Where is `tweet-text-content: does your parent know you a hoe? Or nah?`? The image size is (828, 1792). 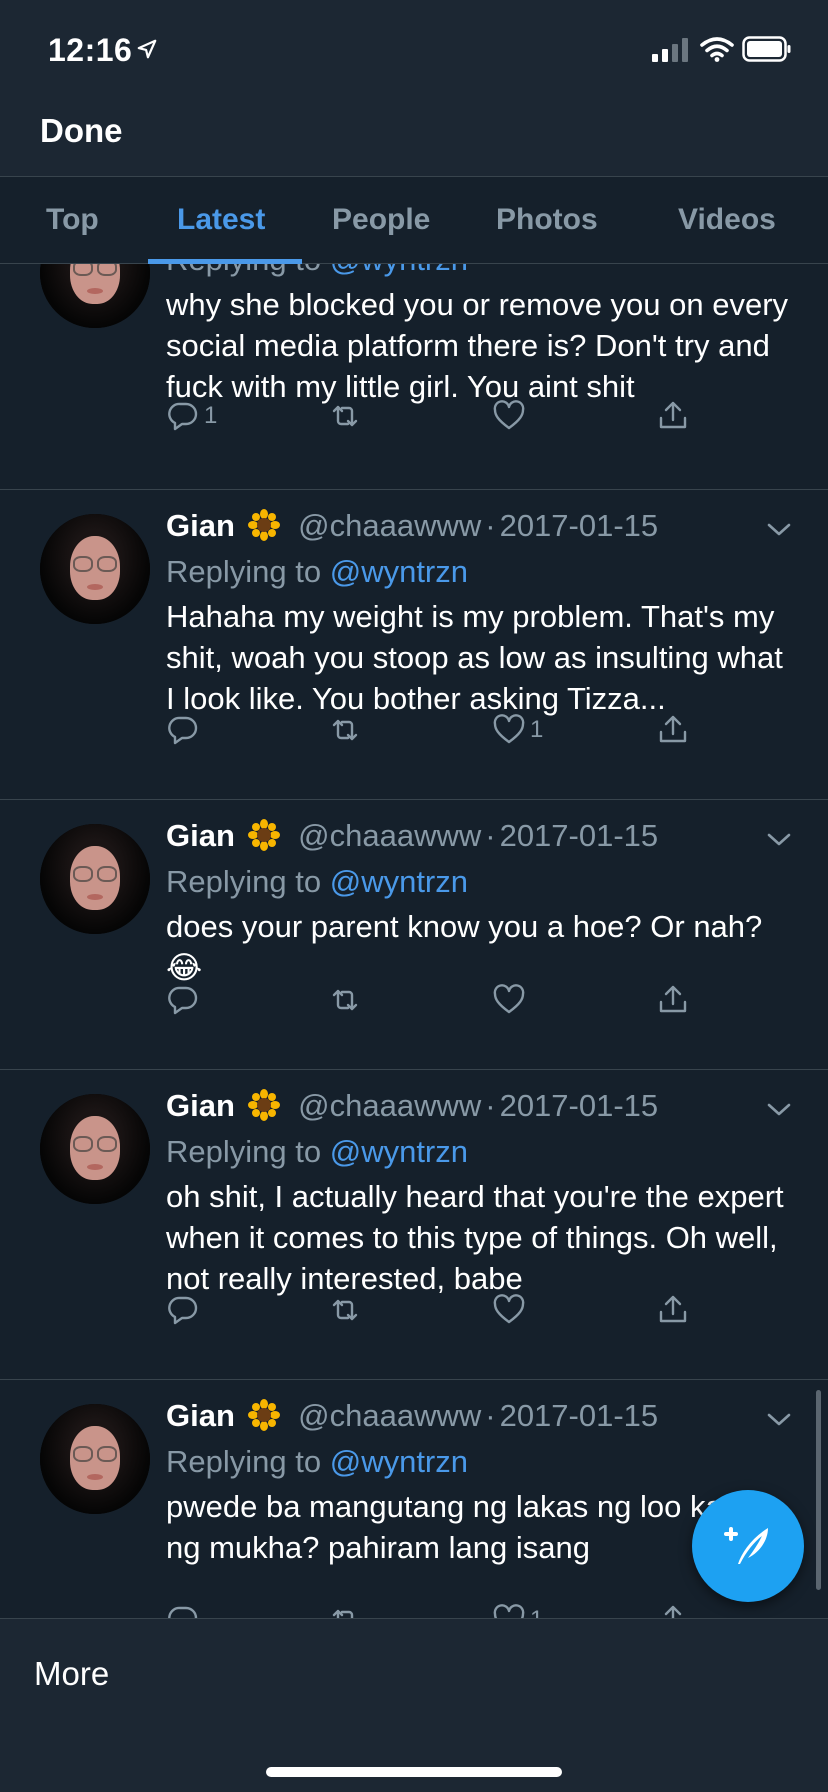
tweet-text-content: does your parent know you a hoe? Or nah? is located at coordinates (464, 926).